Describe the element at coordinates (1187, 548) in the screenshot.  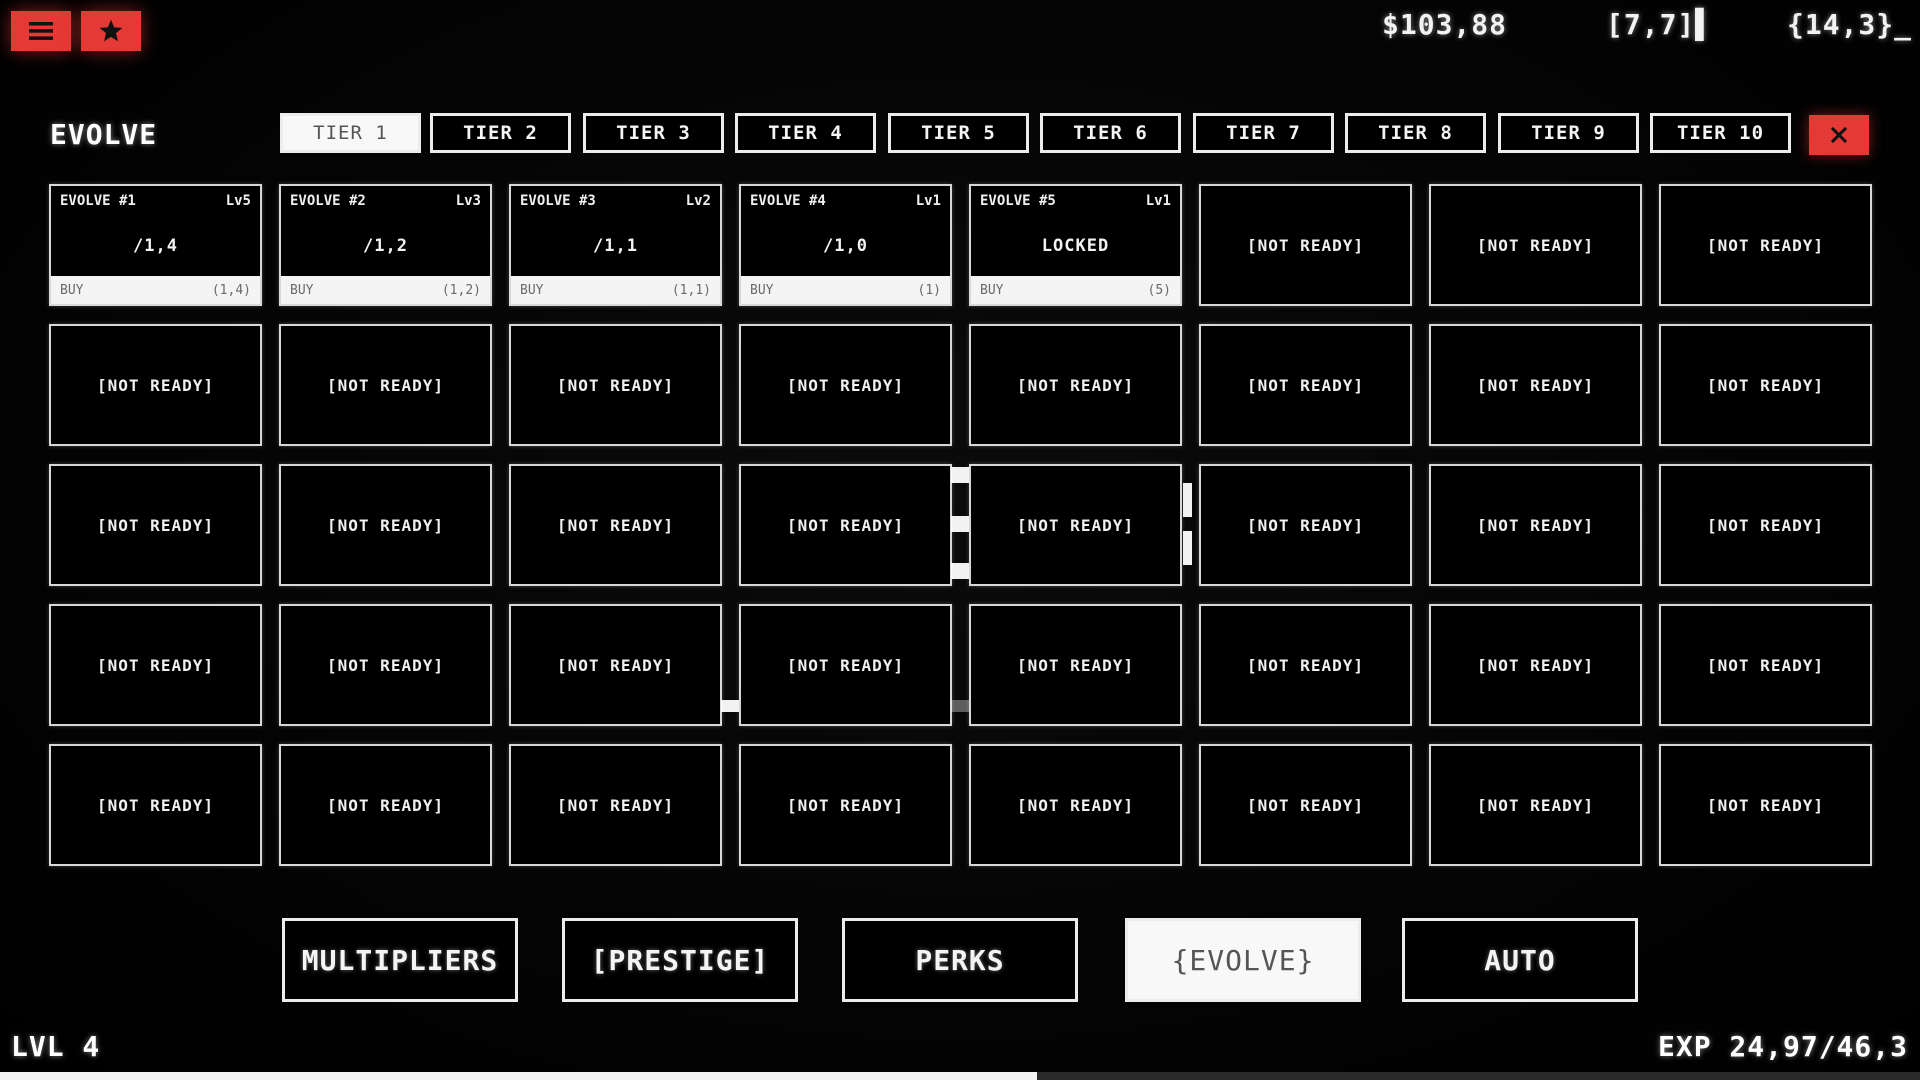
I see `glitch-artifact` at that location.